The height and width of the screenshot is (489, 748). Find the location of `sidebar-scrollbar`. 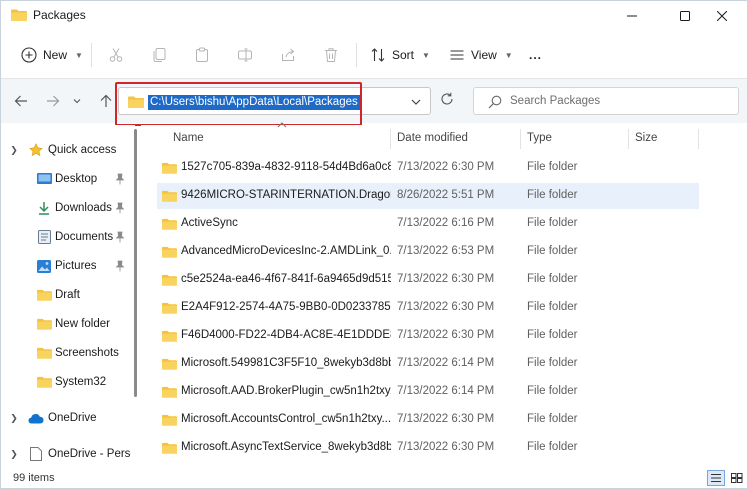

sidebar-scrollbar is located at coordinates (135, 263).